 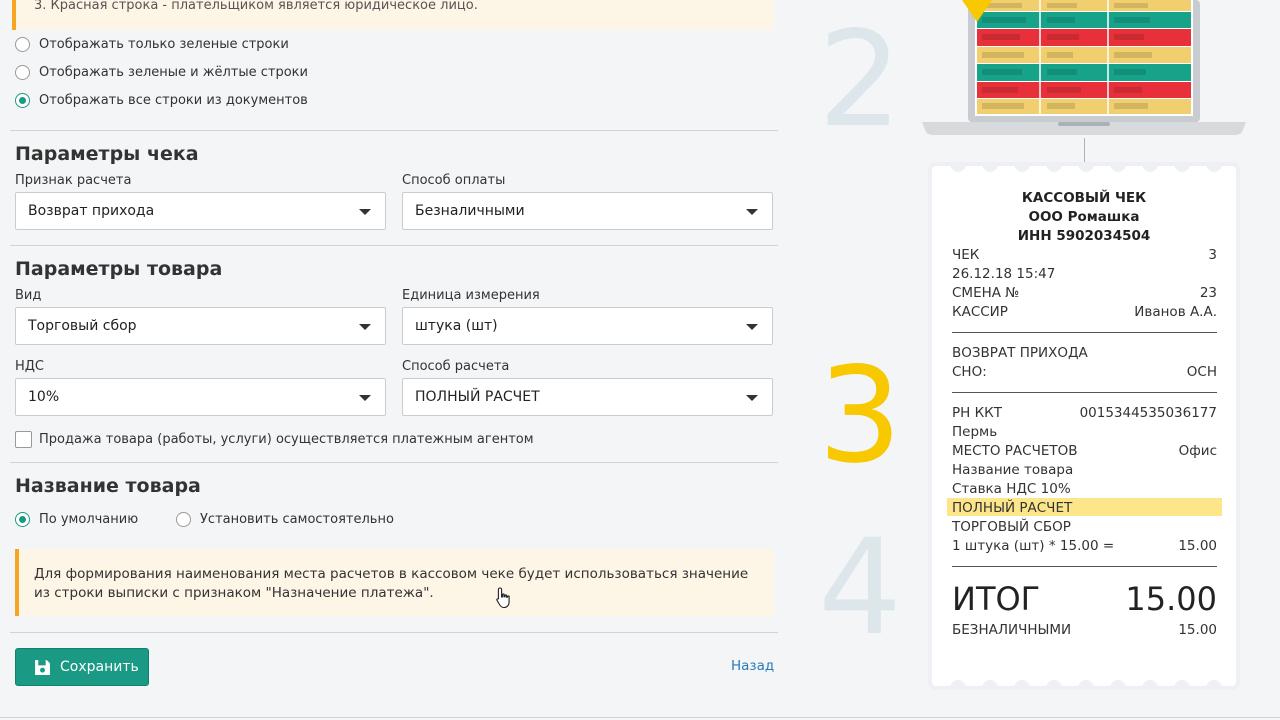 I want to click on calc-sign-label: Признак расчета, so click(x=73, y=180).